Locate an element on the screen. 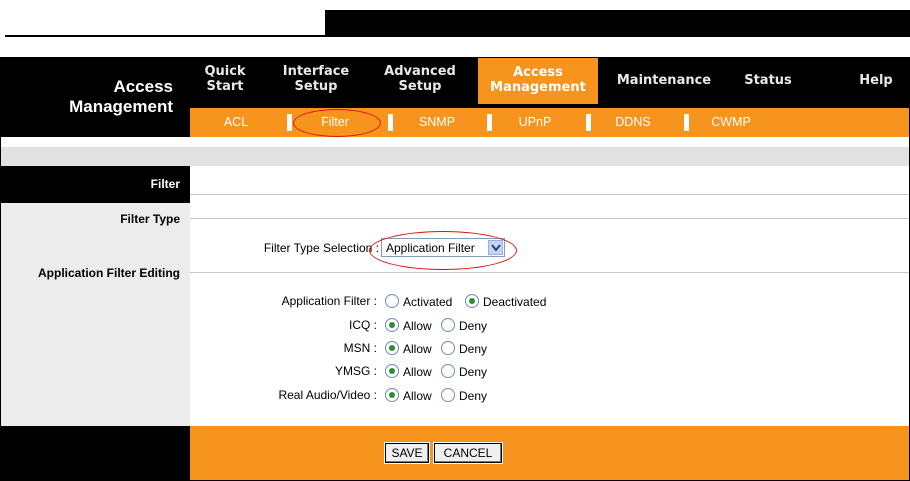 The image size is (910, 481). radio-realav-deny is located at coordinates (448, 395).